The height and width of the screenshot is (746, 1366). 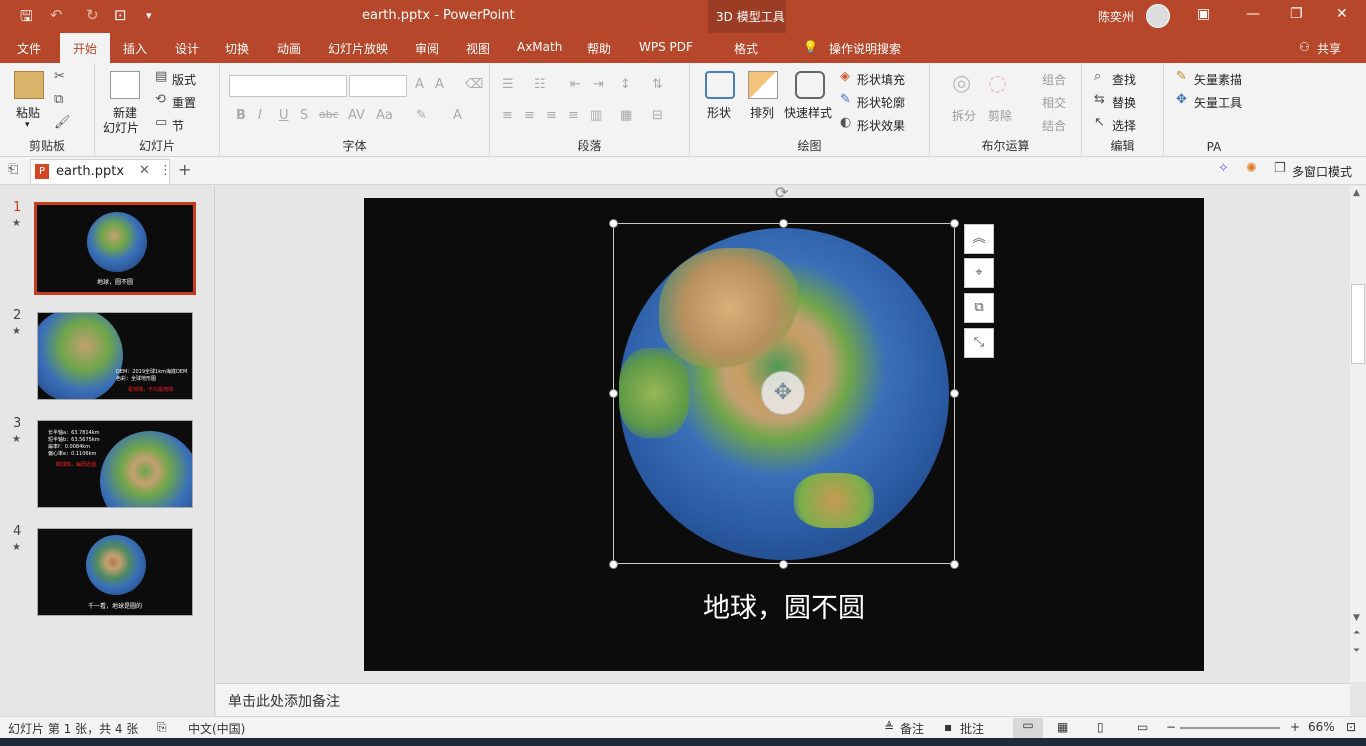 I want to click on settings-icon: ✺, so click(x=1251, y=168).